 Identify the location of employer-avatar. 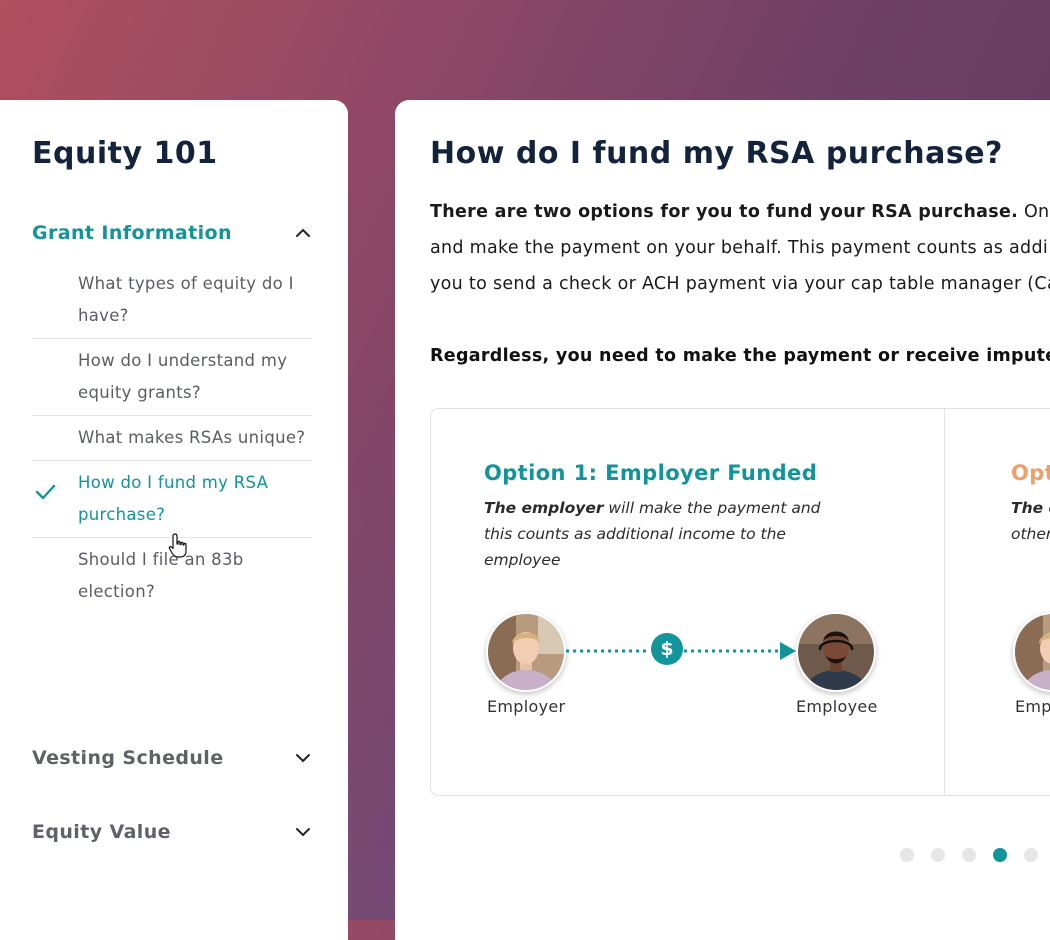
(526, 652).